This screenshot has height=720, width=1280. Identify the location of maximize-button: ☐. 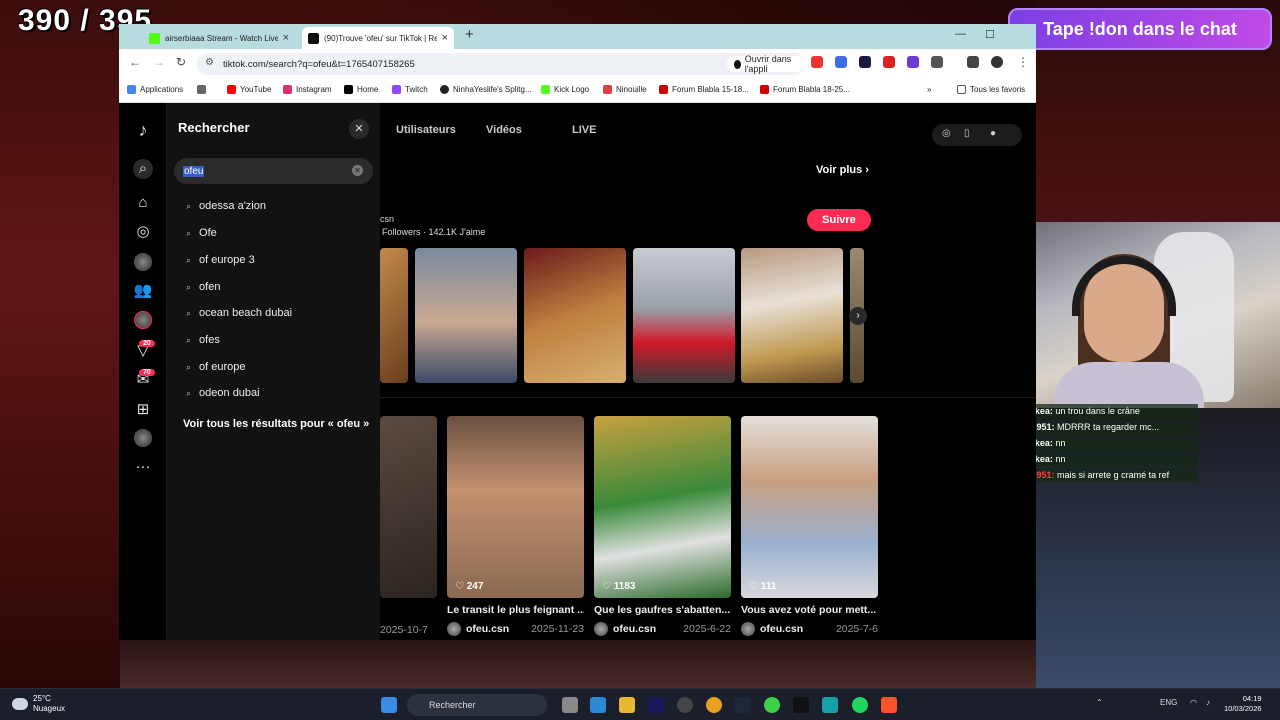
(990, 34).